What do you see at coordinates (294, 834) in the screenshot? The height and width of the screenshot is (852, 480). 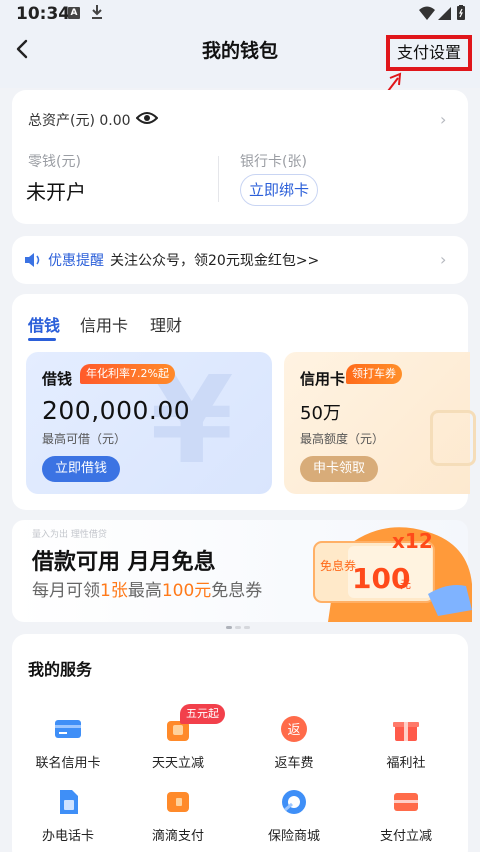 I see `service-label: 保险商城` at bounding box center [294, 834].